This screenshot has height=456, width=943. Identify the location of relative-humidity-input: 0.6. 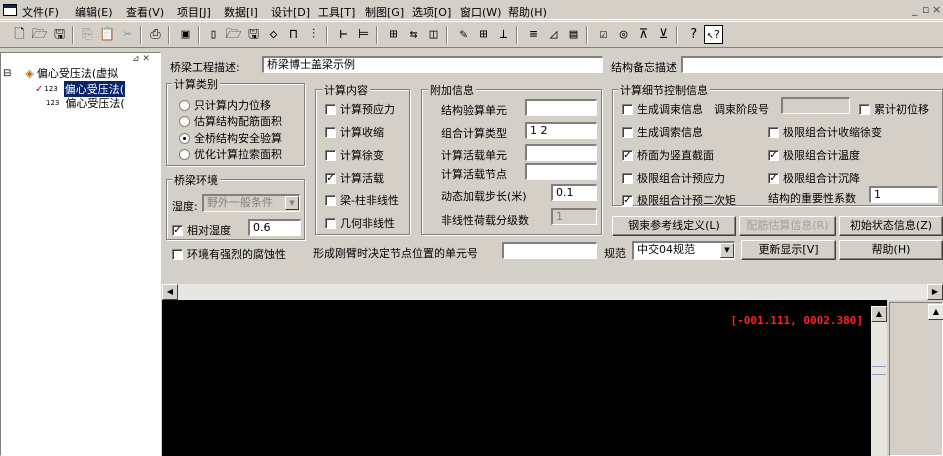
(274, 227).